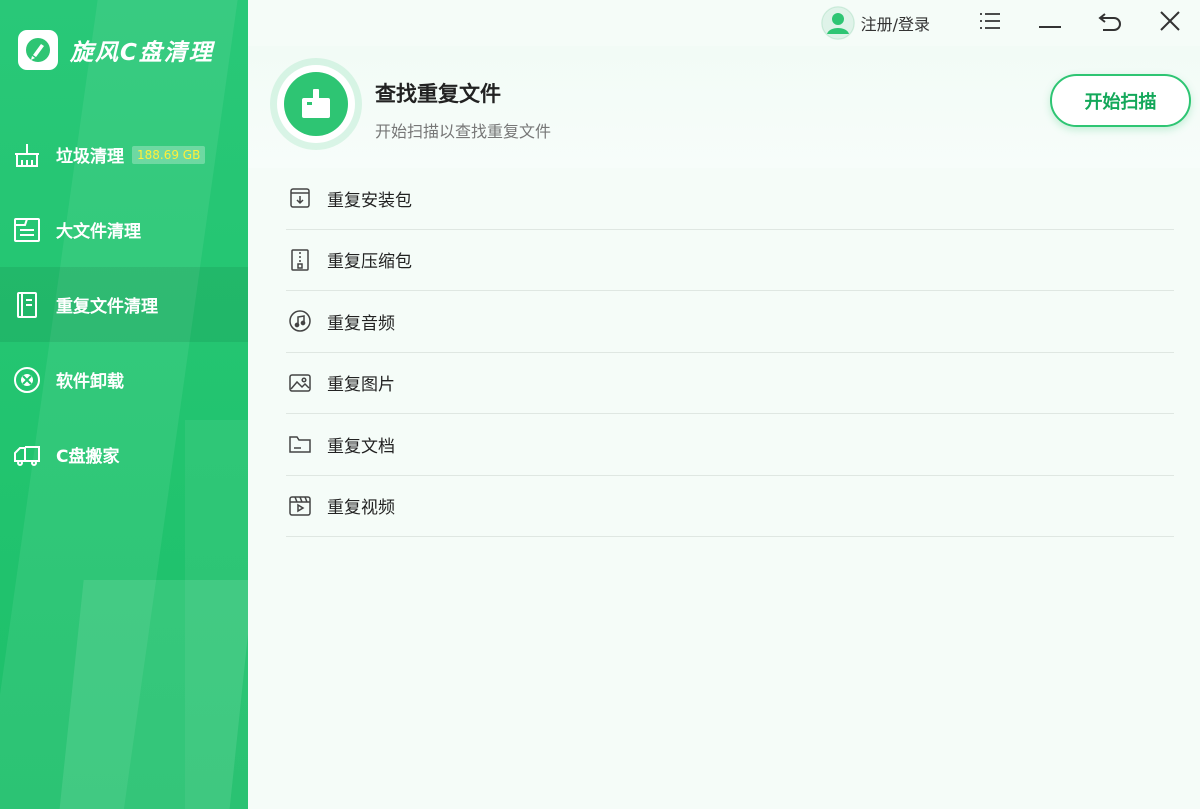 The image size is (1200, 809). Describe the element at coordinates (463, 131) in the screenshot. I see `page-subtitle: 开始扫描以查找重复文件` at that location.